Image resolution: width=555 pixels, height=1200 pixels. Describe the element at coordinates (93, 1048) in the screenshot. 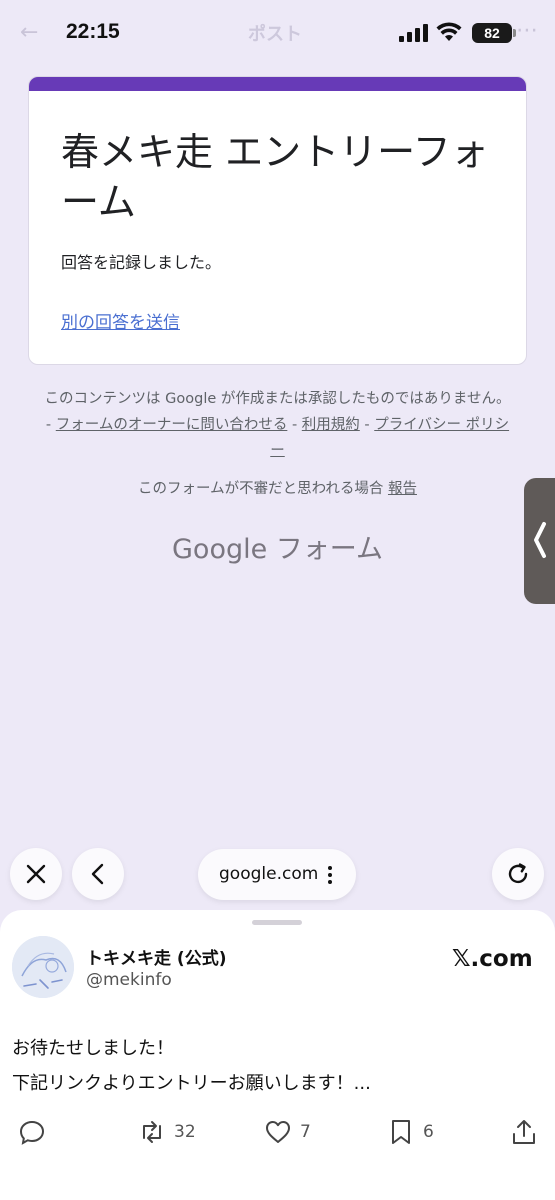

I see `post-text-line-1: お待たせしました！` at that location.